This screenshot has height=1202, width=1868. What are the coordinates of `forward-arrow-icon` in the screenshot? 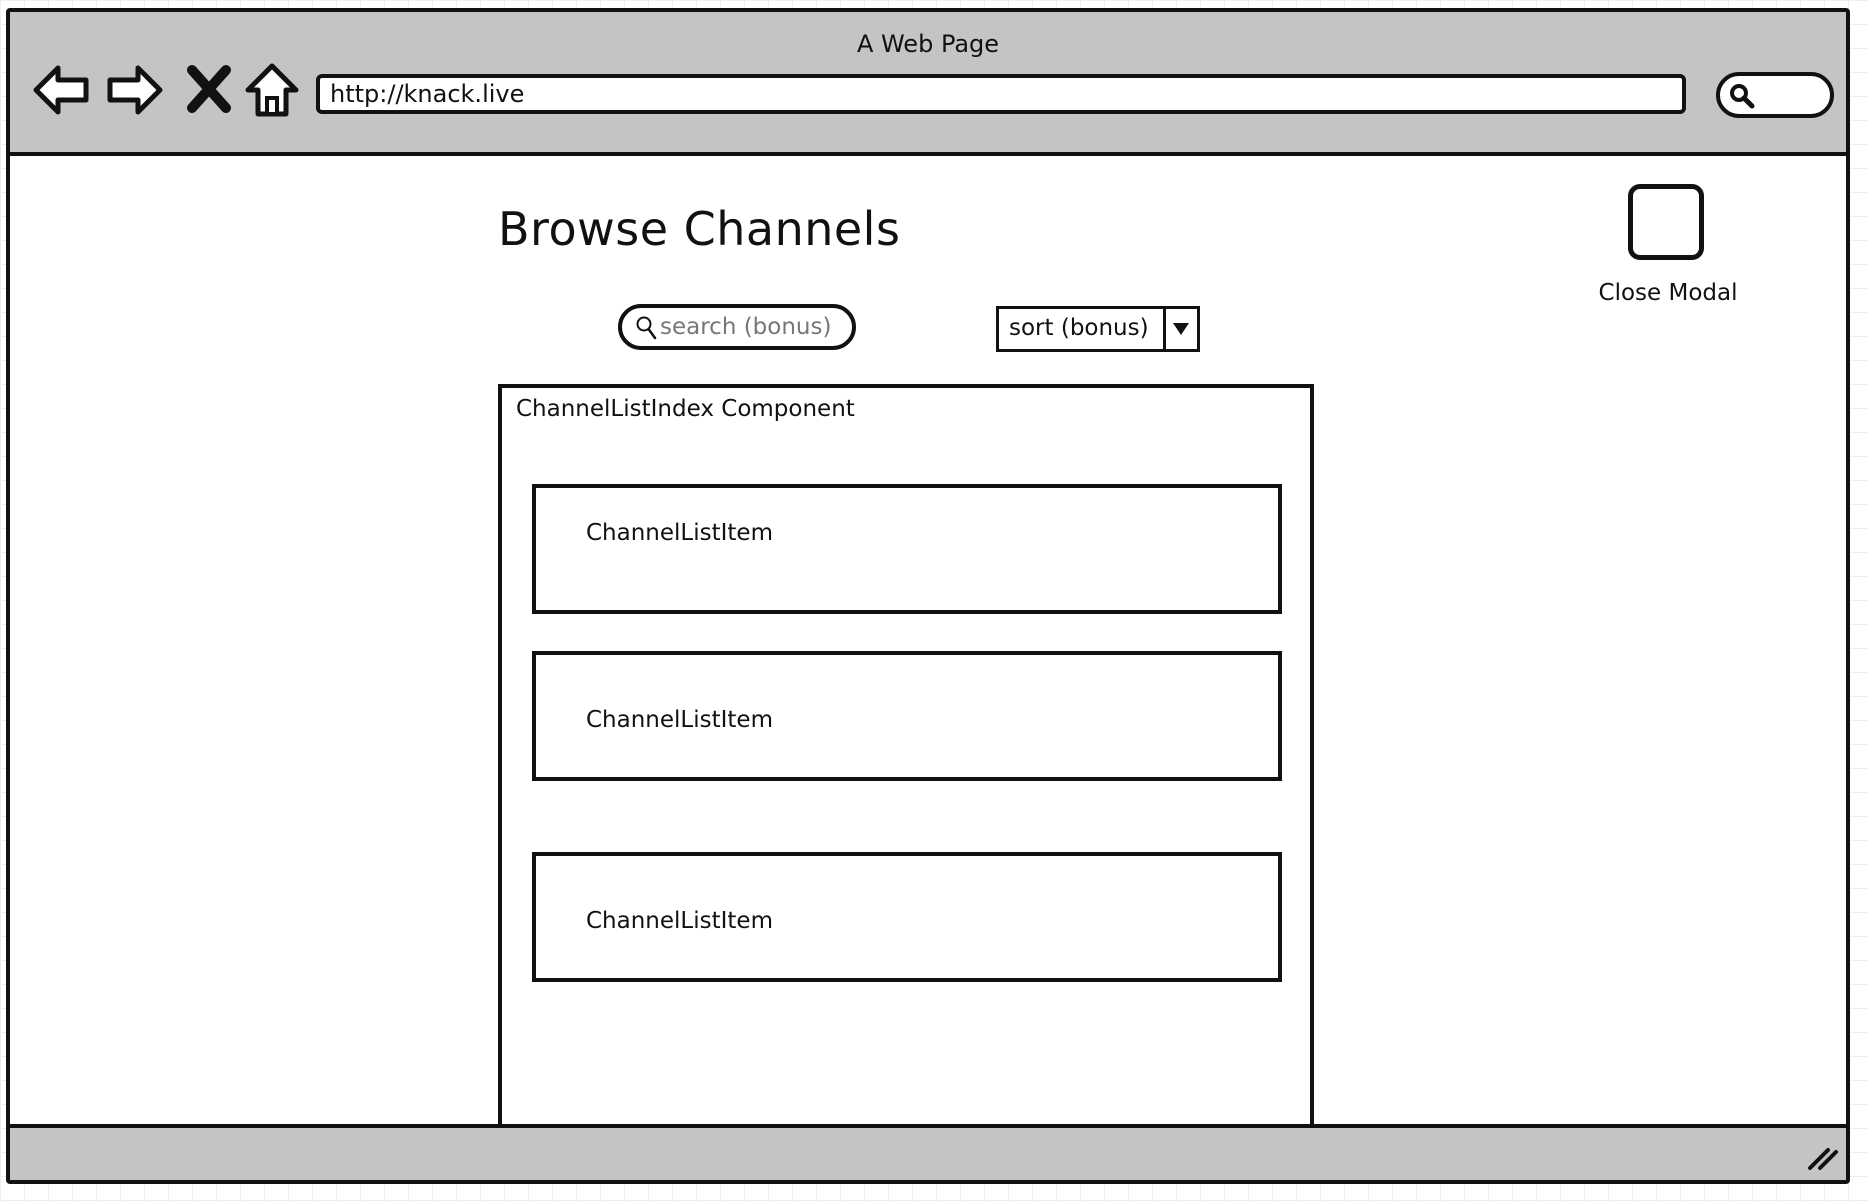 It's located at (134, 90).